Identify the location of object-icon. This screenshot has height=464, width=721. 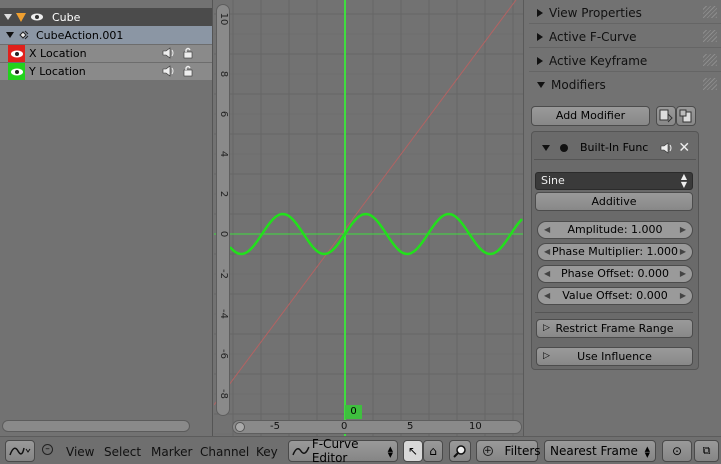
(21, 17).